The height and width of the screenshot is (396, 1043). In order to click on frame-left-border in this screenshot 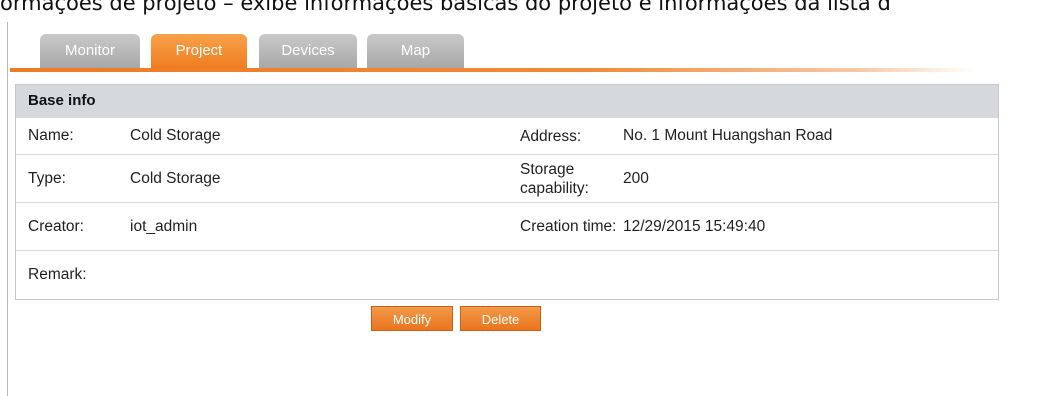, I will do `click(7, 209)`.